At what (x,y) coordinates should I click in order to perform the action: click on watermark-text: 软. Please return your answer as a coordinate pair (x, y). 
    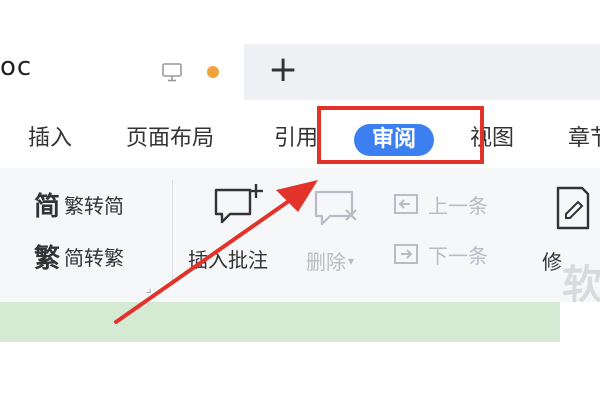
    Looking at the image, I should click on (581, 285).